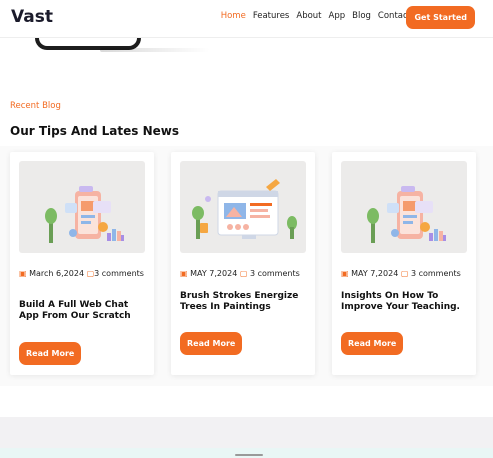 The image size is (493, 458). Describe the element at coordinates (243, 207) in the screenshot. I see `web-design-illustration-icon` at that location.